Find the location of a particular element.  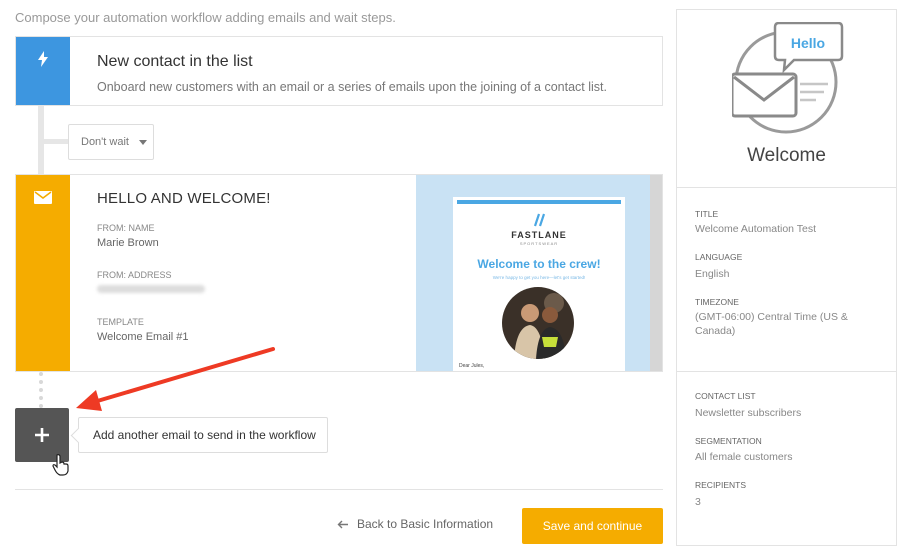

annotation-arrow-icon is located at coordinates (175, 379).